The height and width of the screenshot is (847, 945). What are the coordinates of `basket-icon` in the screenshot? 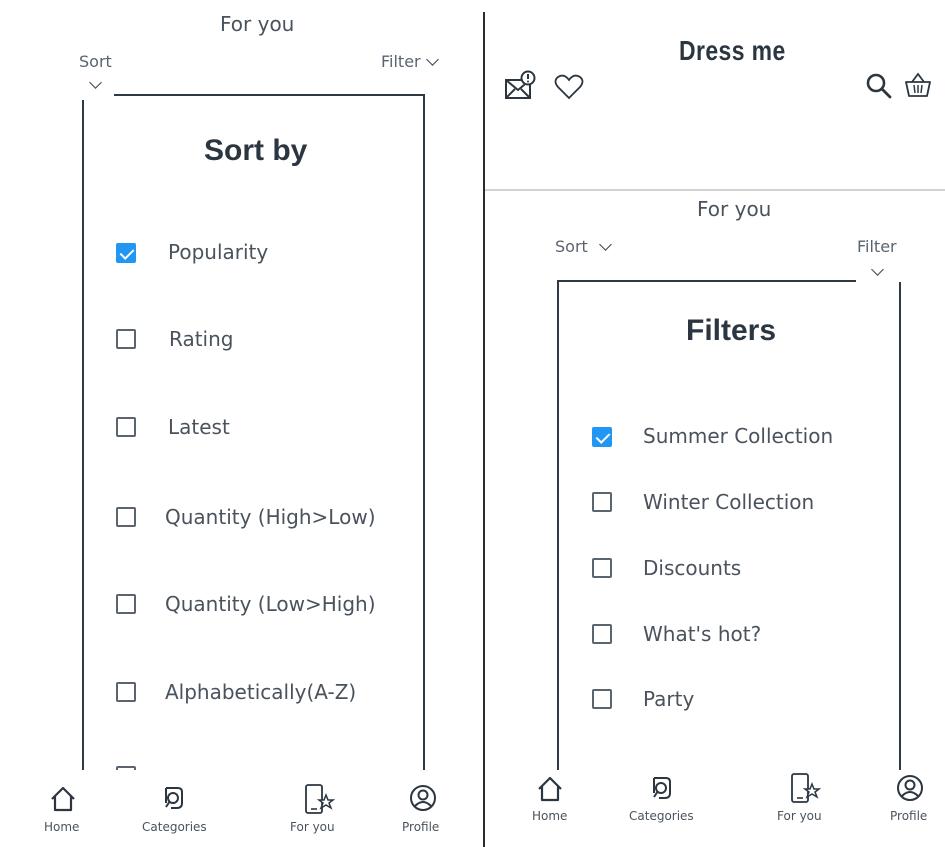 It's located at (918, 85).